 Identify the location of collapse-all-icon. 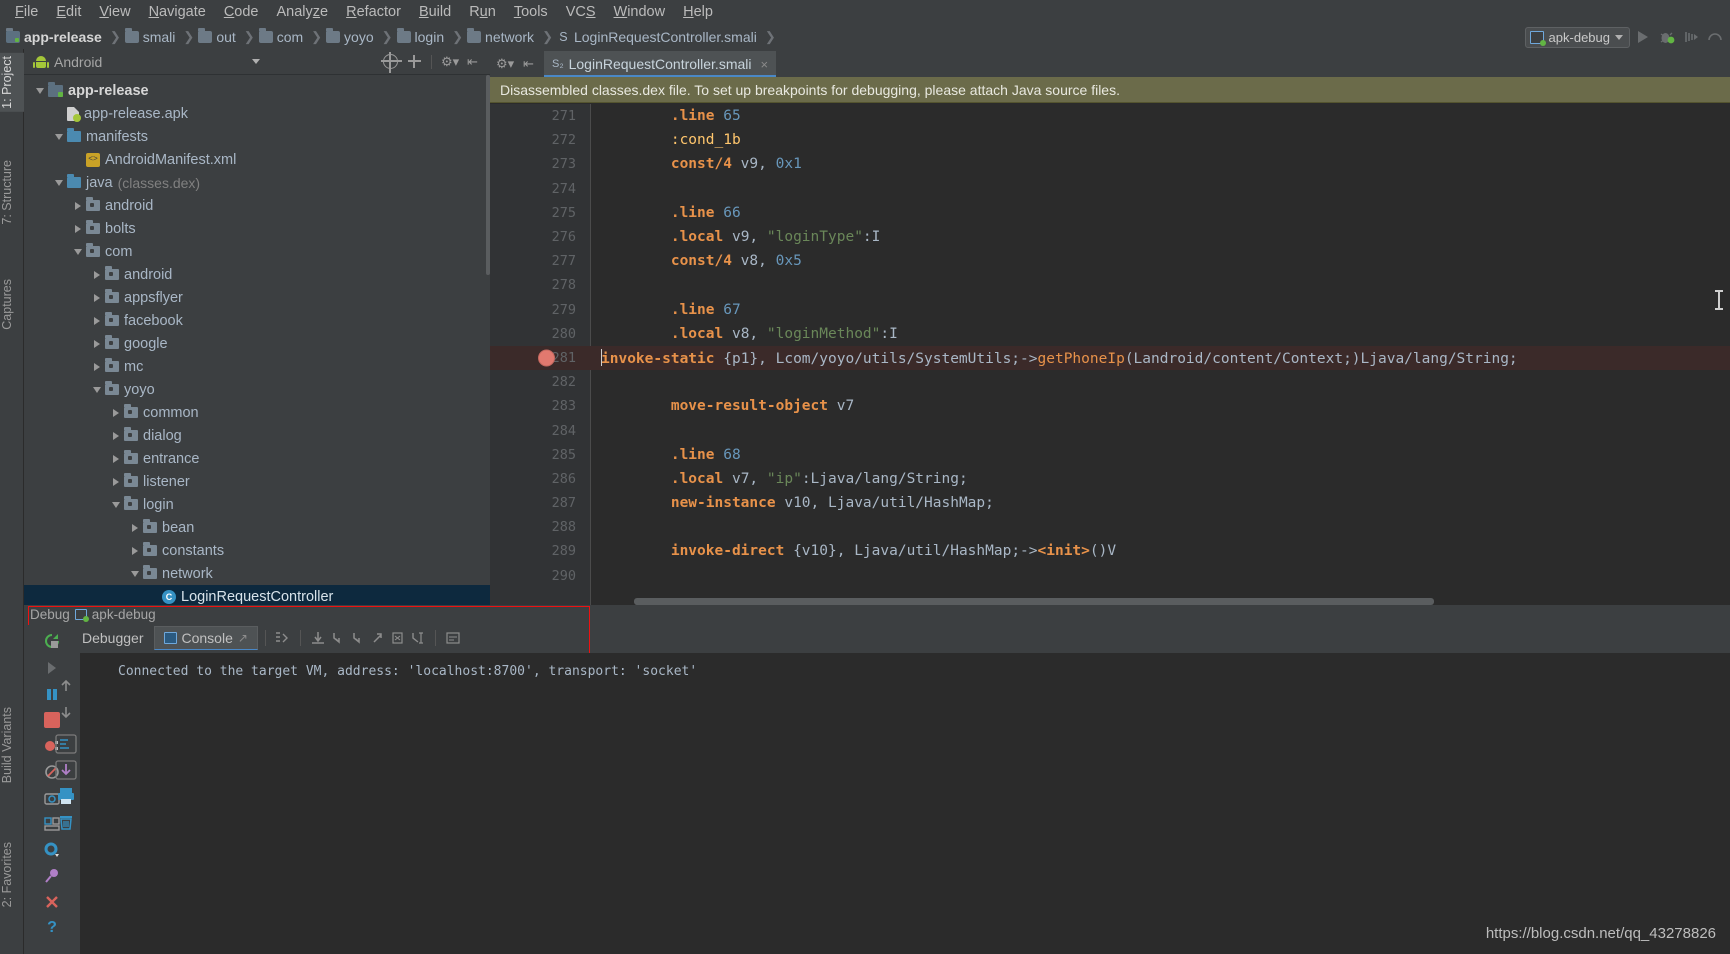
(414, 61).